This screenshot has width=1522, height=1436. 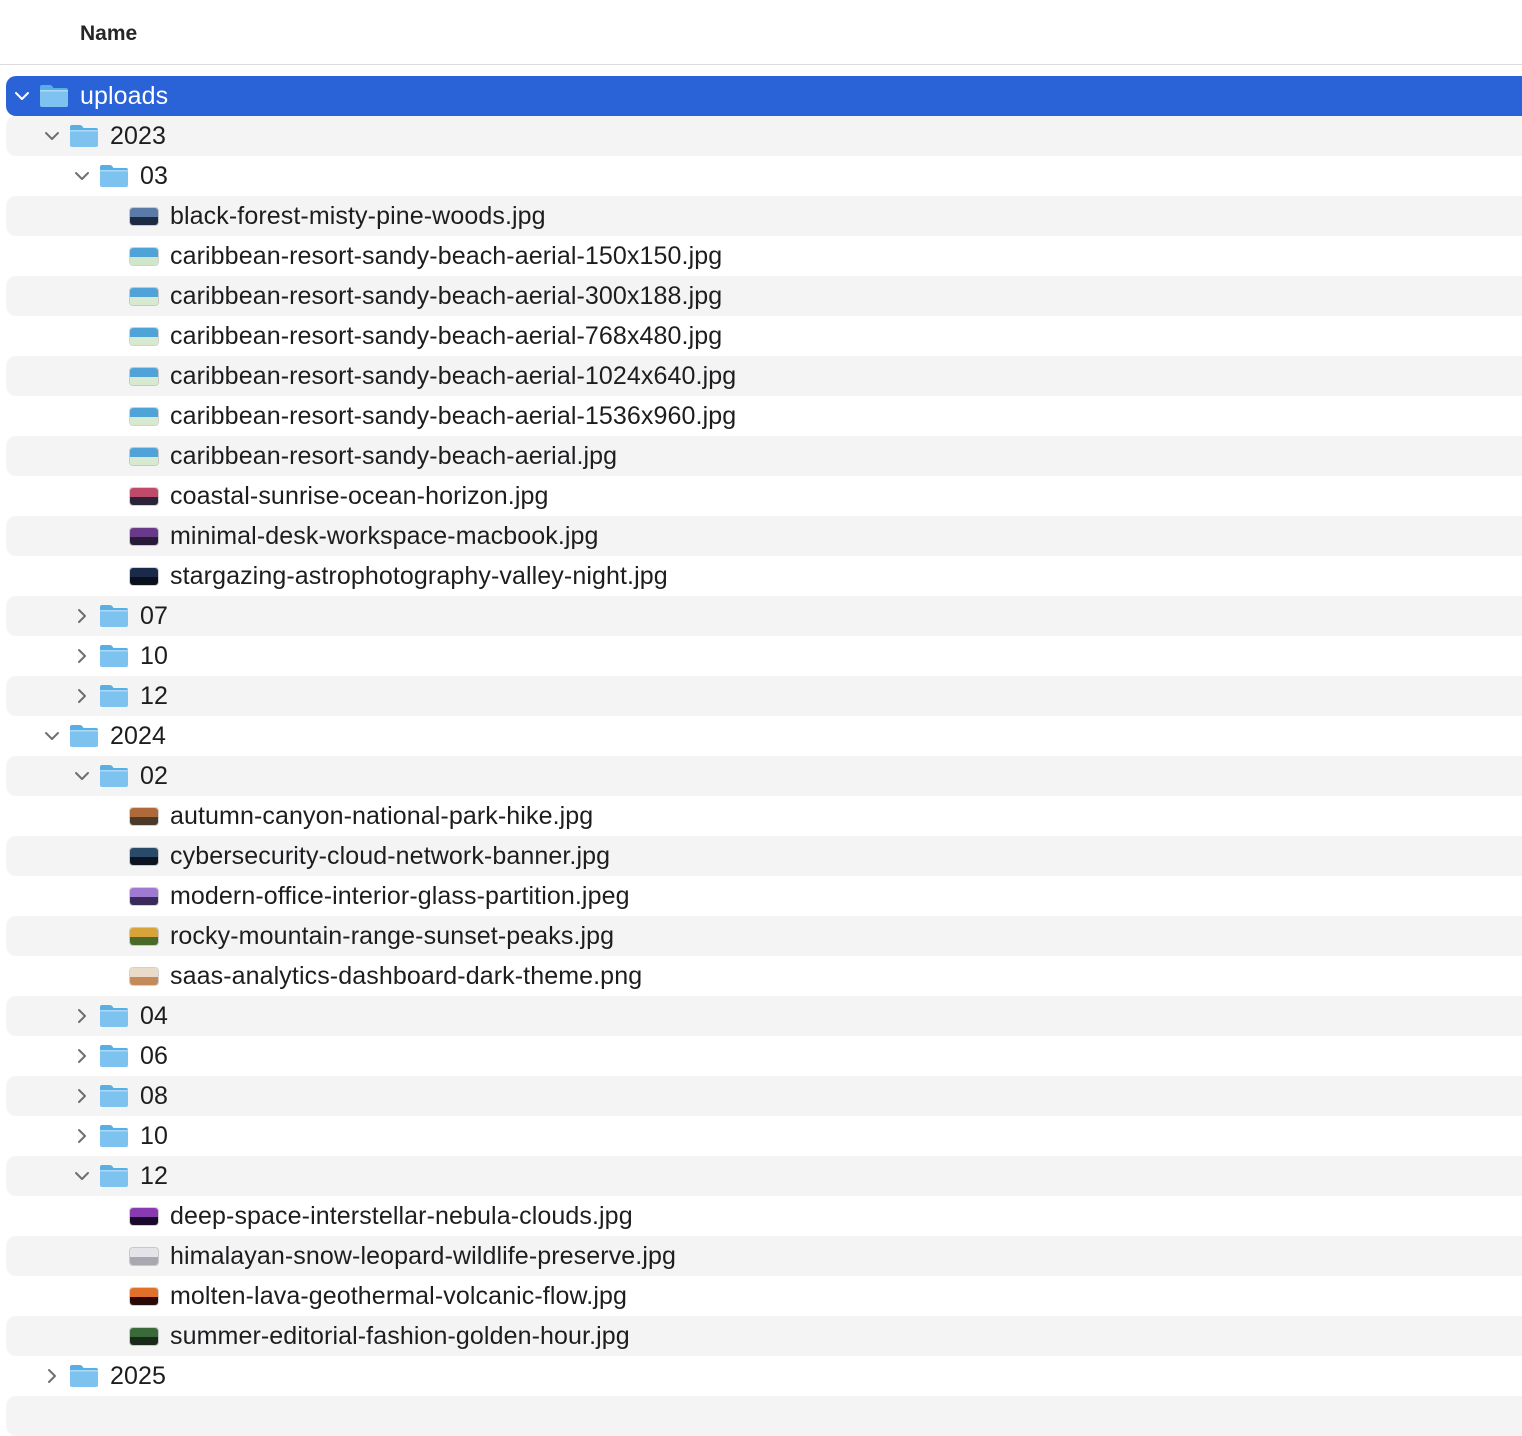 I want to click on folder-label: 07, so click(x=154, y=616).